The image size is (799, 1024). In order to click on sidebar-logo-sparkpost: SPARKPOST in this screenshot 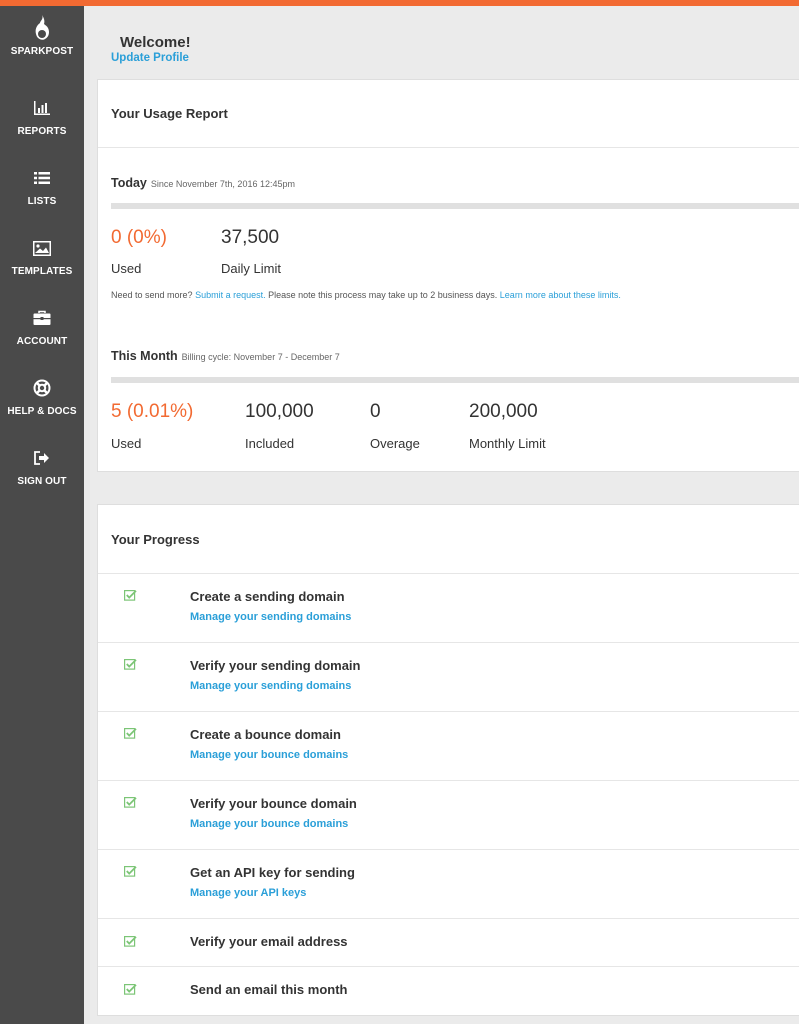, I will do `click(42, 42)`.